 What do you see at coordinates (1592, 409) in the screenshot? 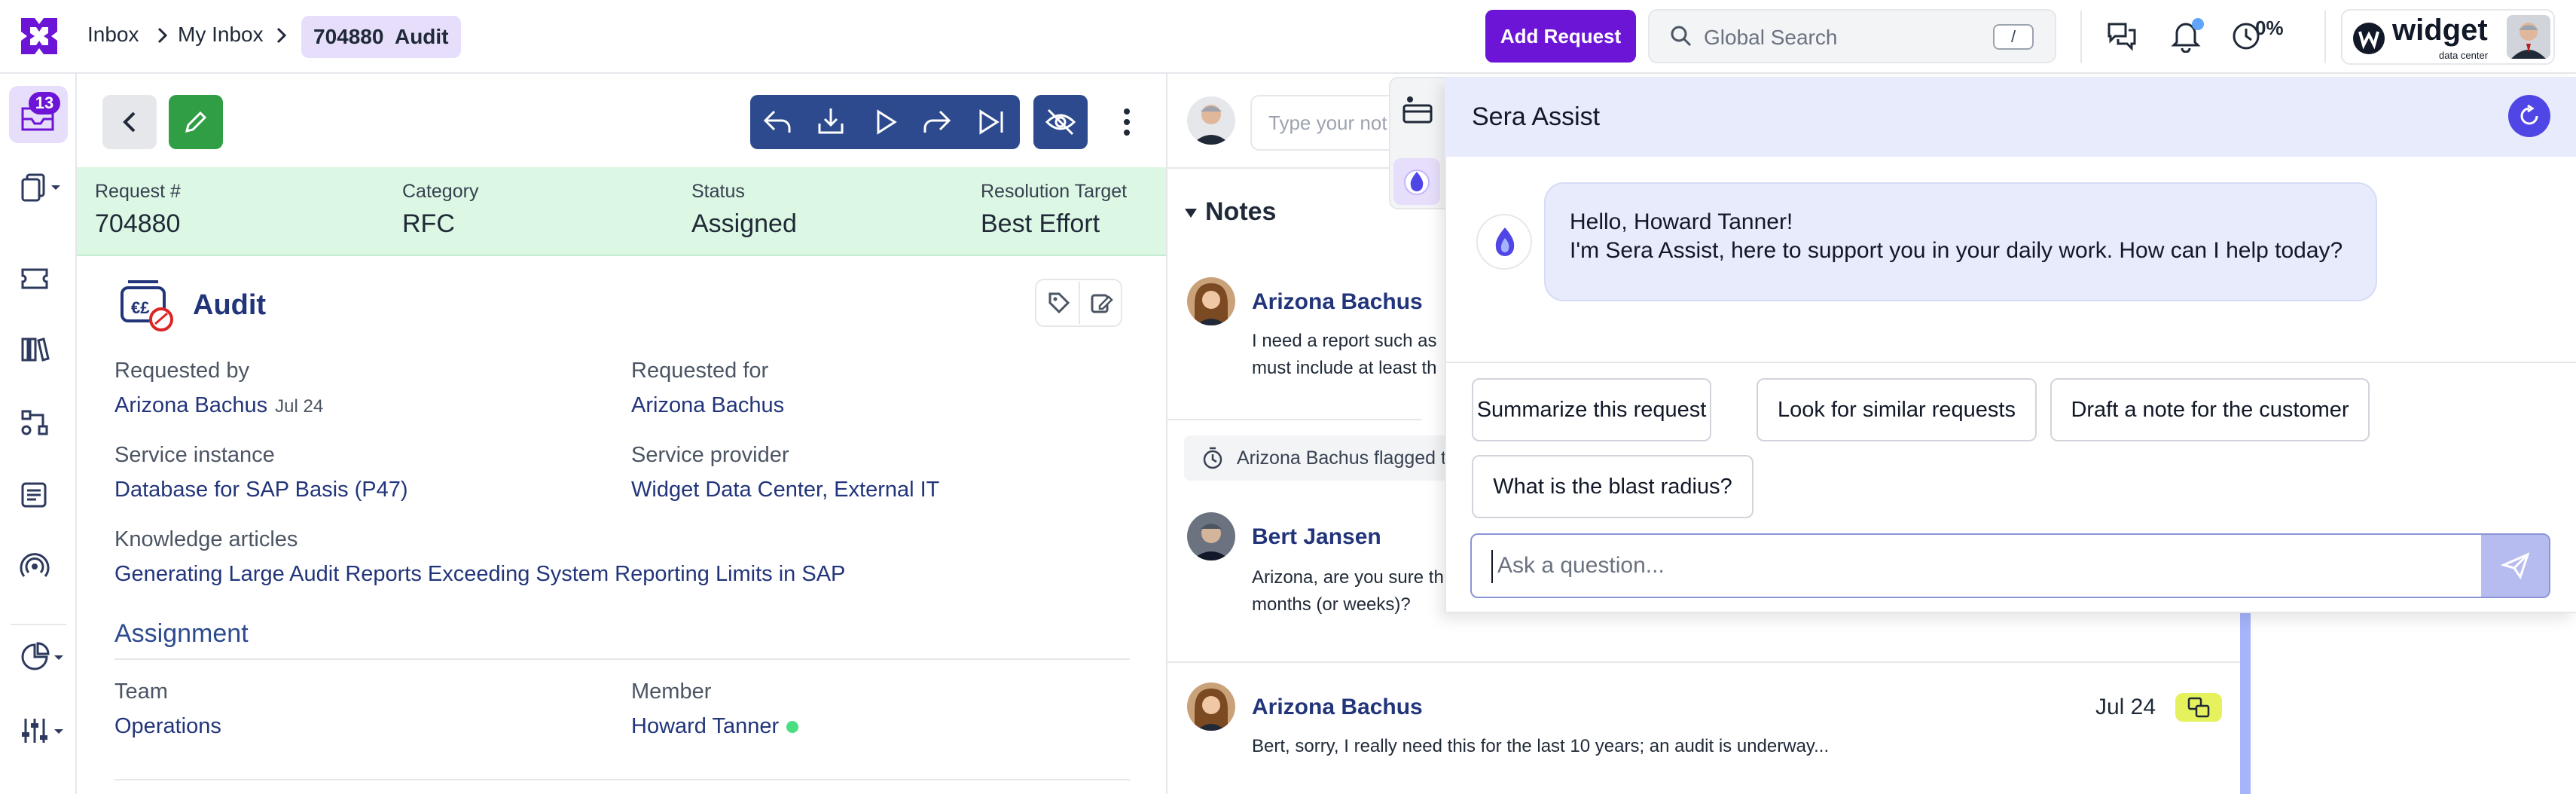
I see `suggestion-summarize-request: Summarize this request` at bounding box center [1592, 409].